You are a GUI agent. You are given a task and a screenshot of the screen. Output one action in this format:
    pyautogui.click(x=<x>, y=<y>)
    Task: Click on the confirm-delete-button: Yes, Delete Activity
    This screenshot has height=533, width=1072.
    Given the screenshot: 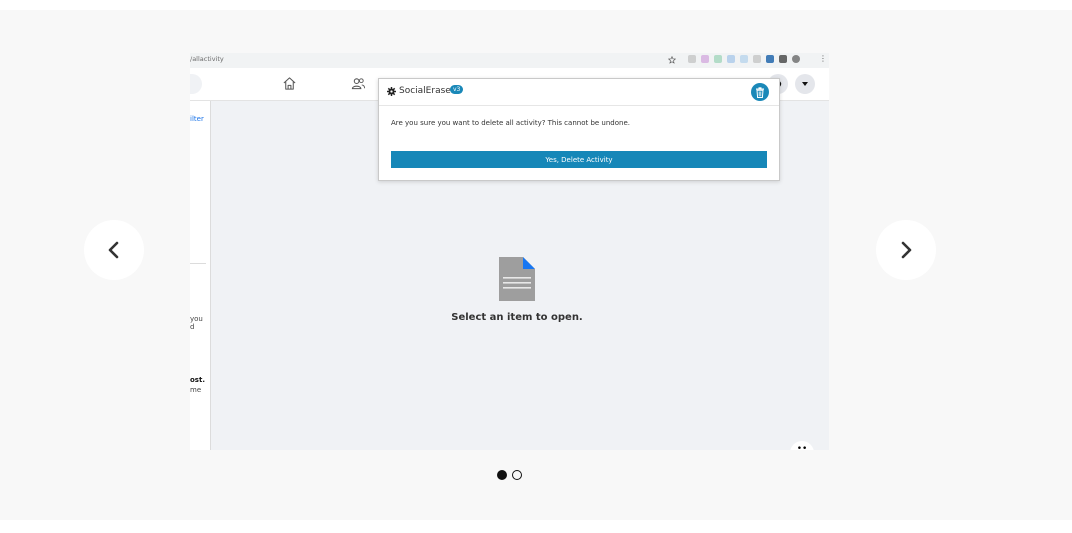 What is the action you would take?
    pyautogui.click(x=579, y=159)
    